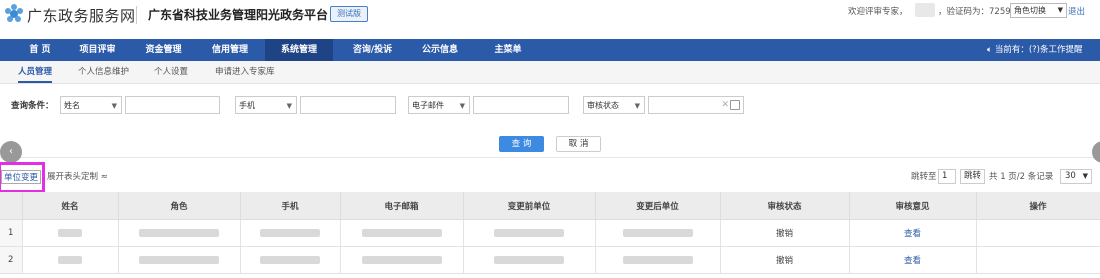 This screenshot has width=1100, height=278. What do you see at coordinates (428, 105) in the screenshot?
I see `query-field-3-select-label: 电子邮件` at bounding box center [428, 105].